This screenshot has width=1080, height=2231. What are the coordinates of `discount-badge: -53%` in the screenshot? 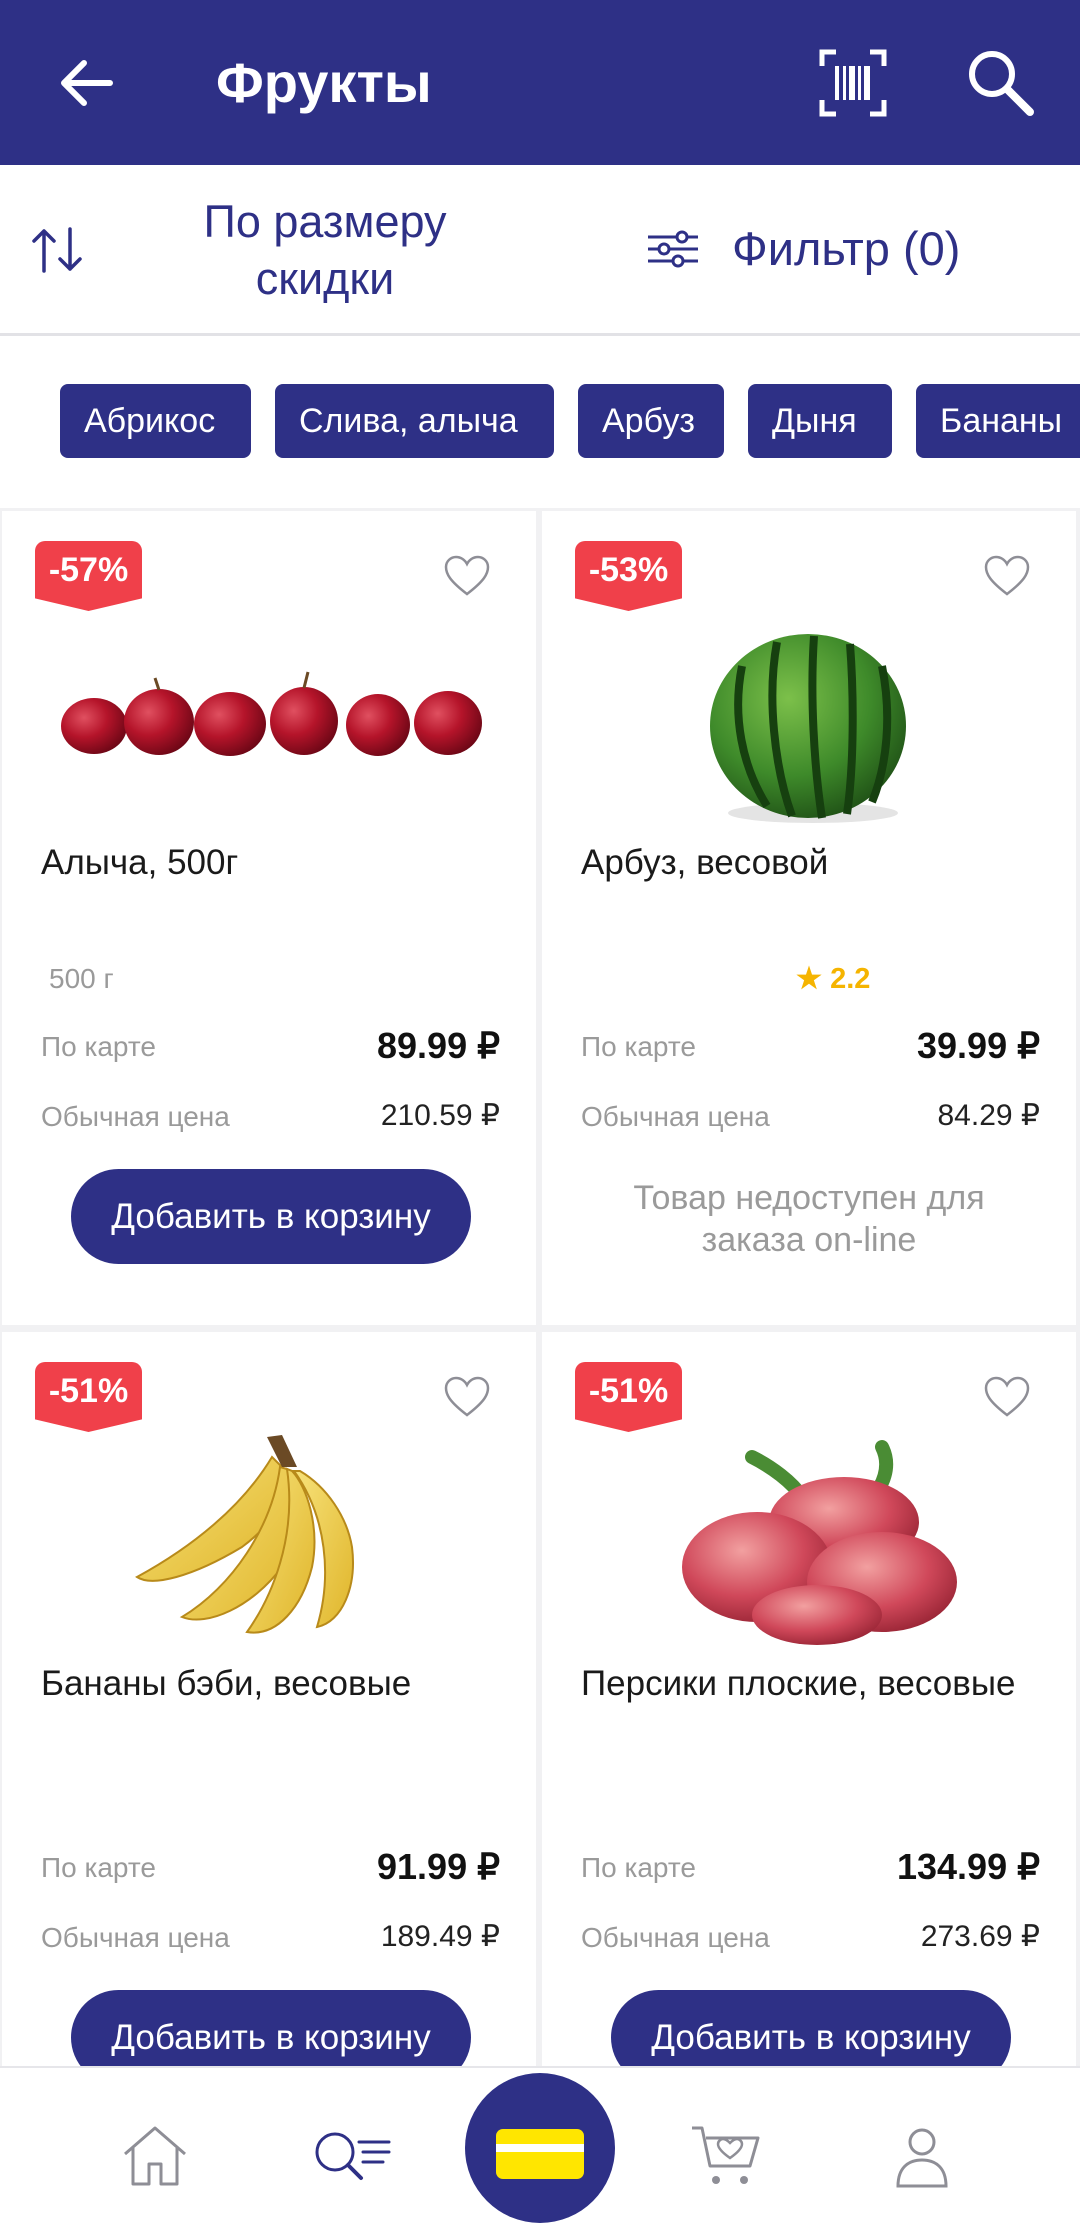 It's located at (628, 576).